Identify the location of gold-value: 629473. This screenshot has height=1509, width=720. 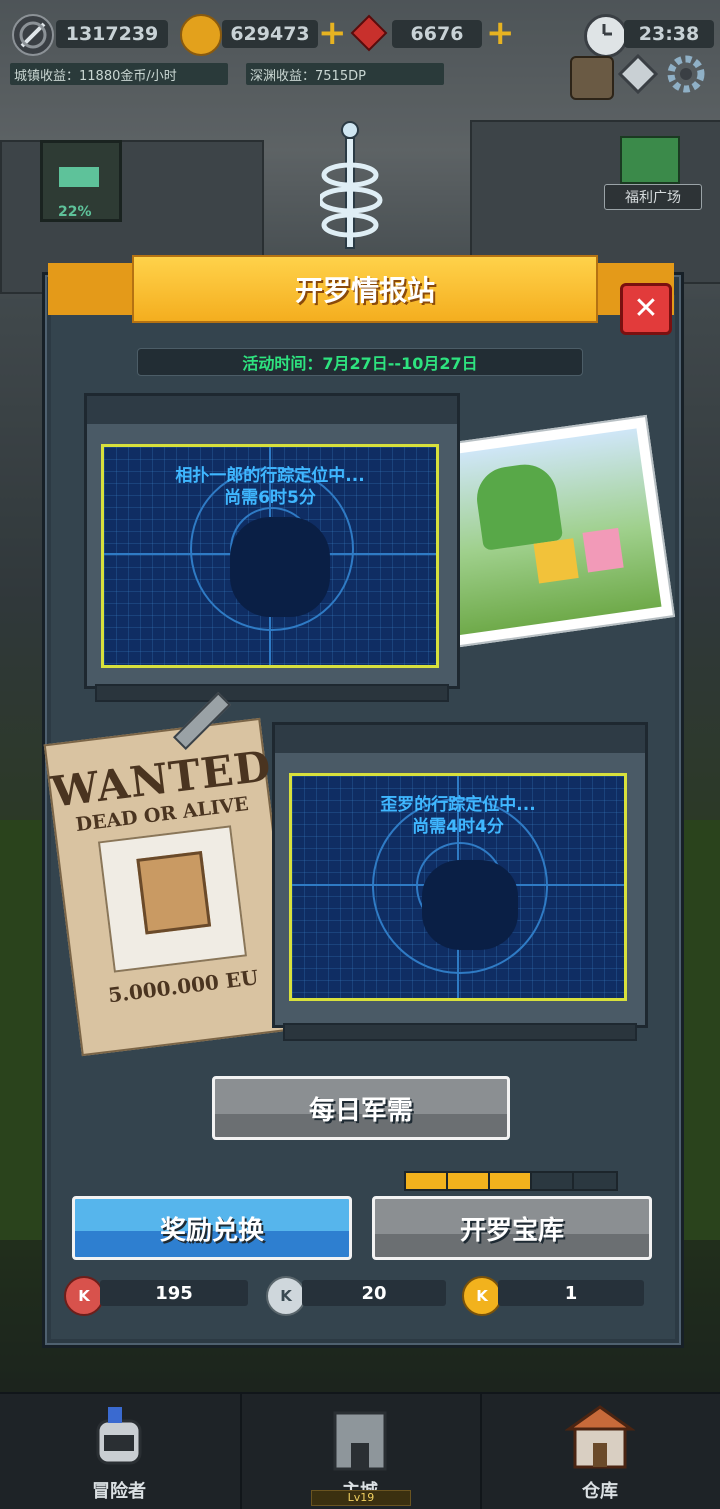
(270, 34).